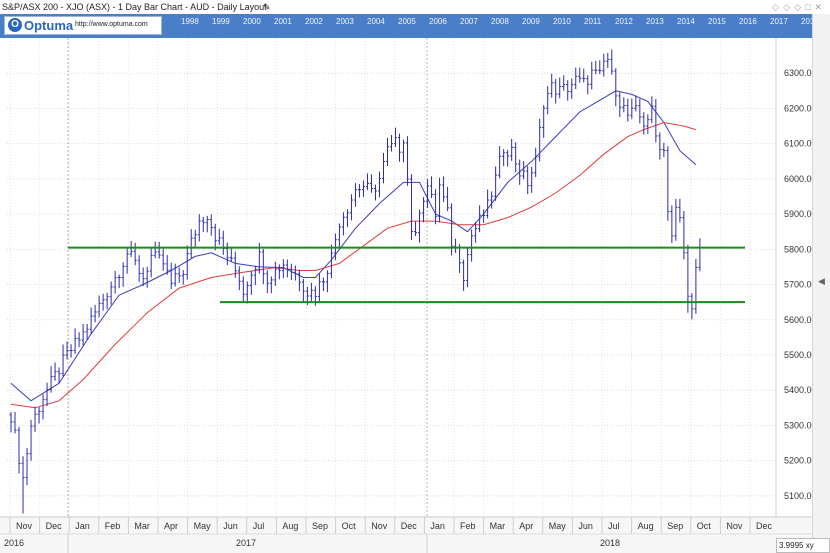 The height and width of the screenshot is (553, 830). Describe the element at coordinates (246, 543) in the screenshot. I see `x-year-label: 2017` at that location.